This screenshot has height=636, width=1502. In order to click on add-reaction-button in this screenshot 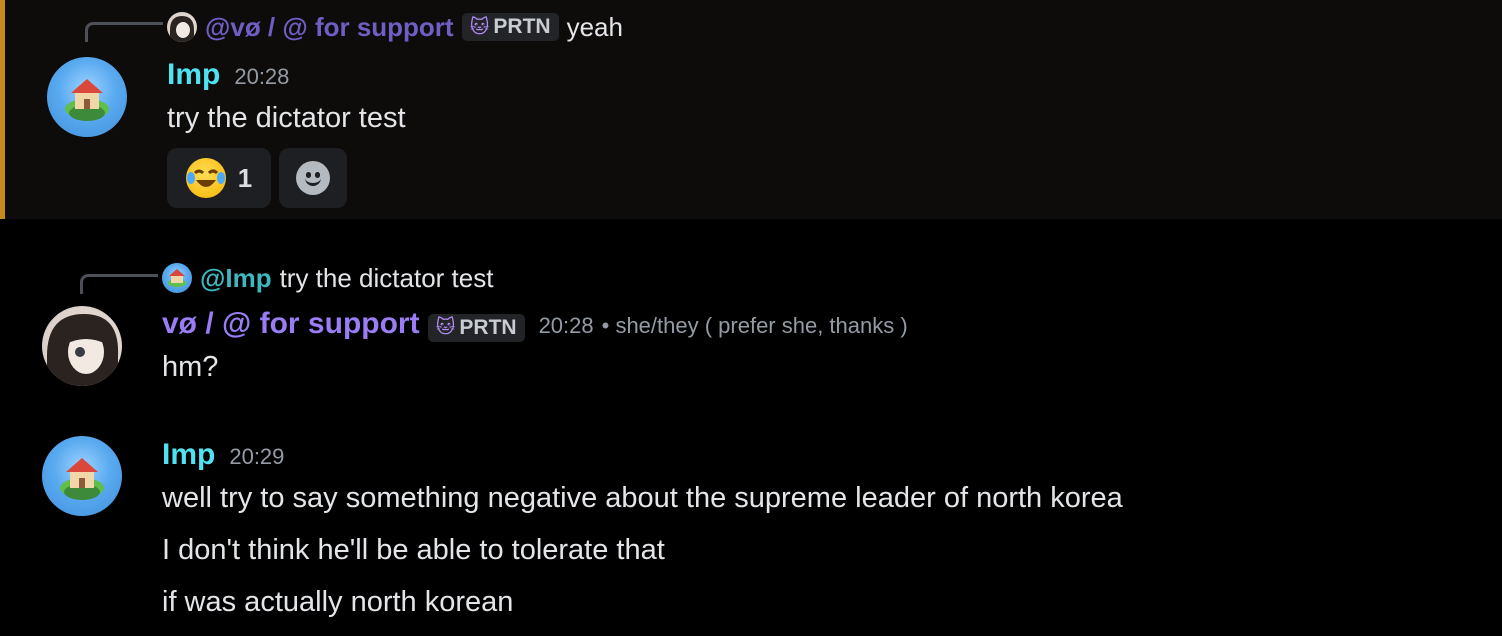, I will do `click(313, 178)`.